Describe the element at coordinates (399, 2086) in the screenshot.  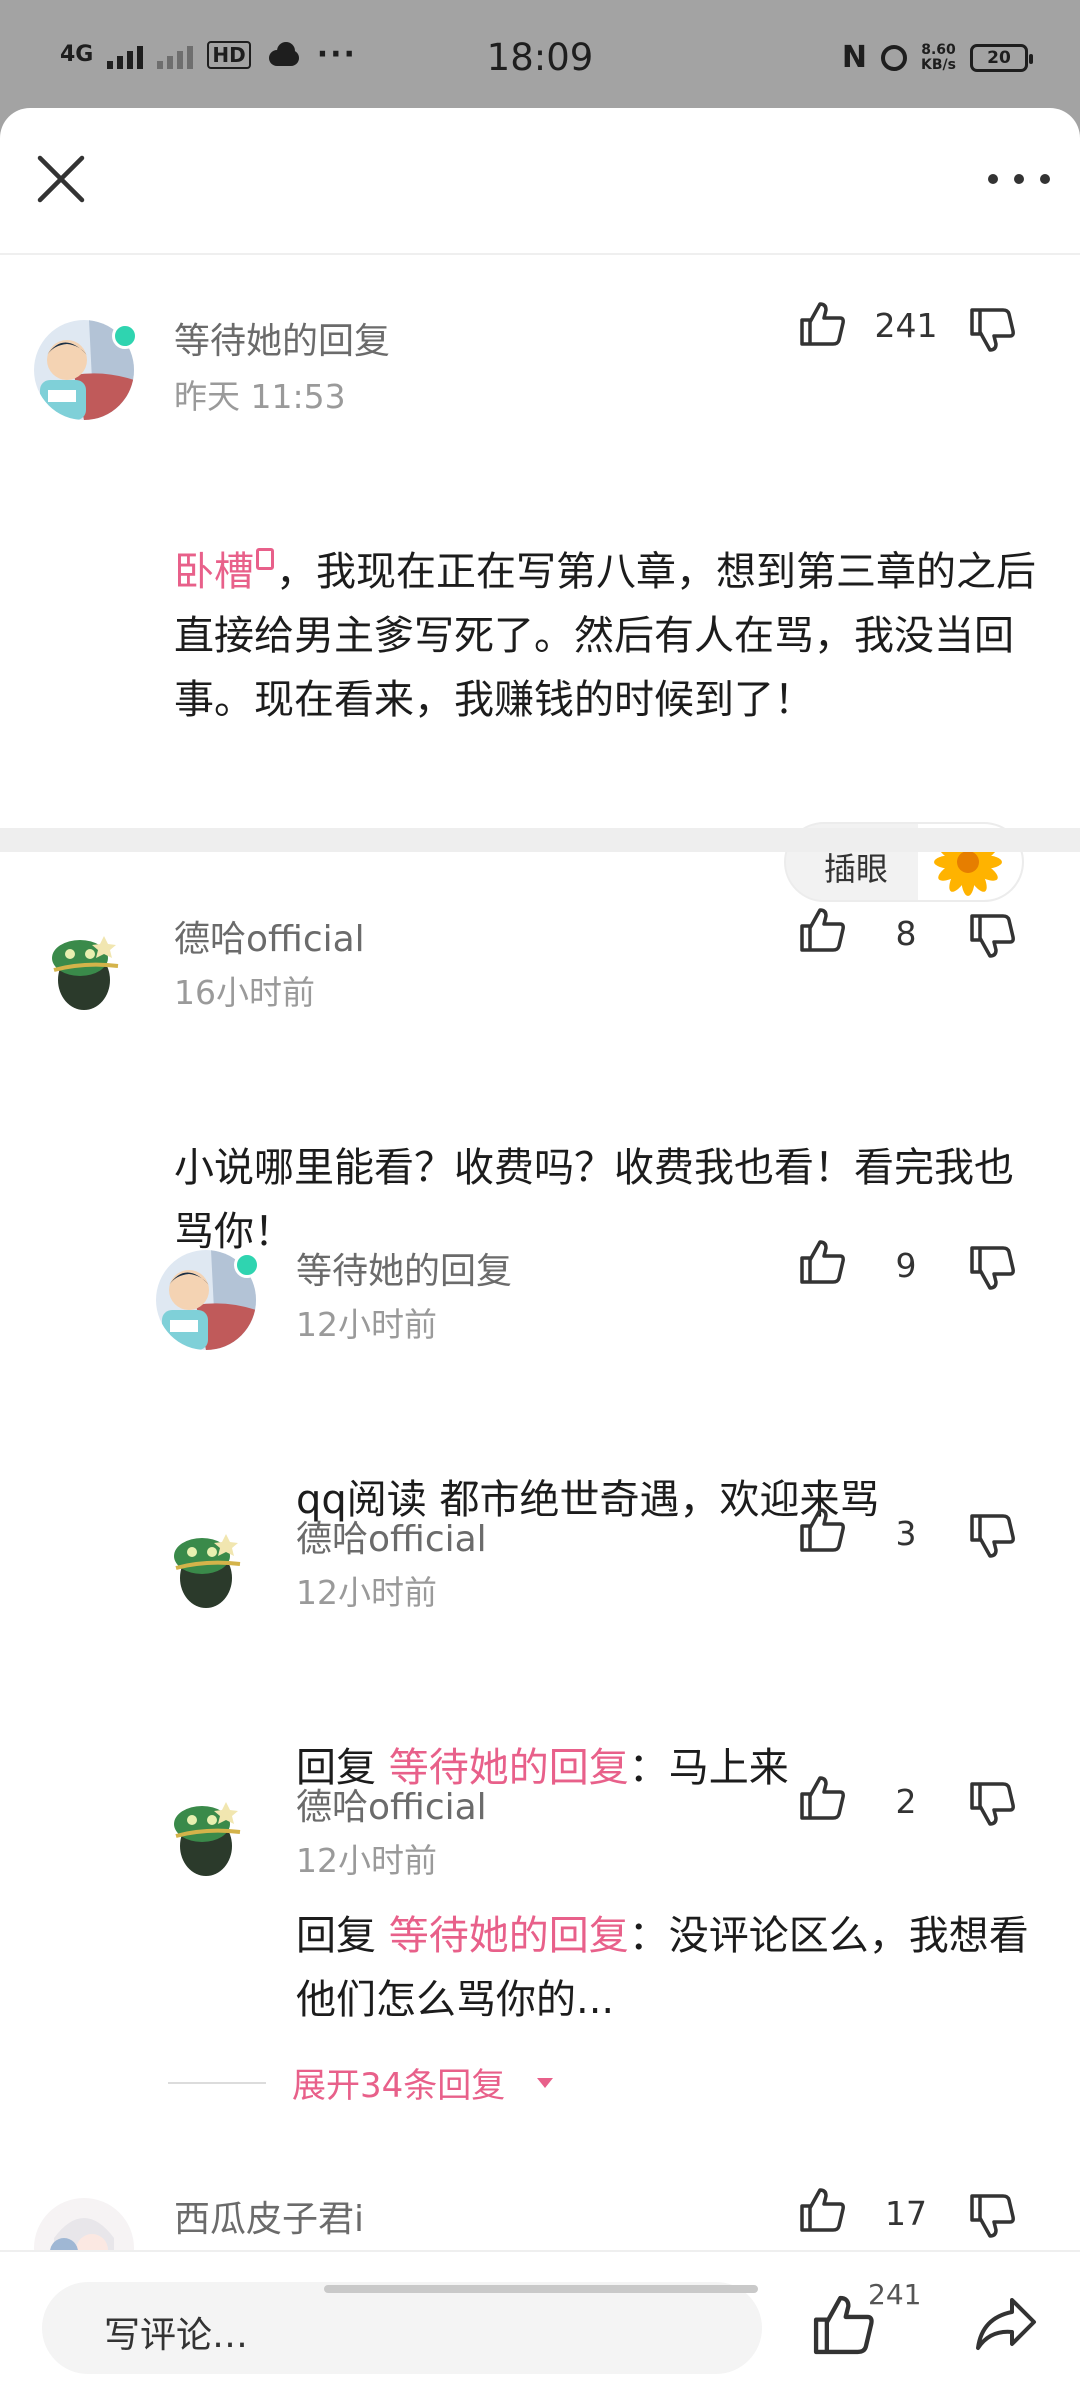
I see `expand-replies-label: 展开34条回复` at that location.